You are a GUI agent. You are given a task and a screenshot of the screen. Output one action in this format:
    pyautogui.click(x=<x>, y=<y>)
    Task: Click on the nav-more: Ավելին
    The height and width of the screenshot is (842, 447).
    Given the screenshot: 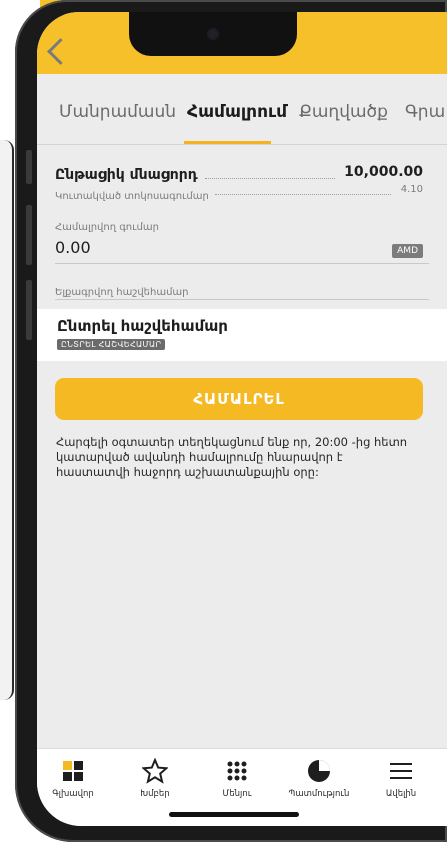 What is the action you would take?
    pyautogui.click(x=401, y=778)
    